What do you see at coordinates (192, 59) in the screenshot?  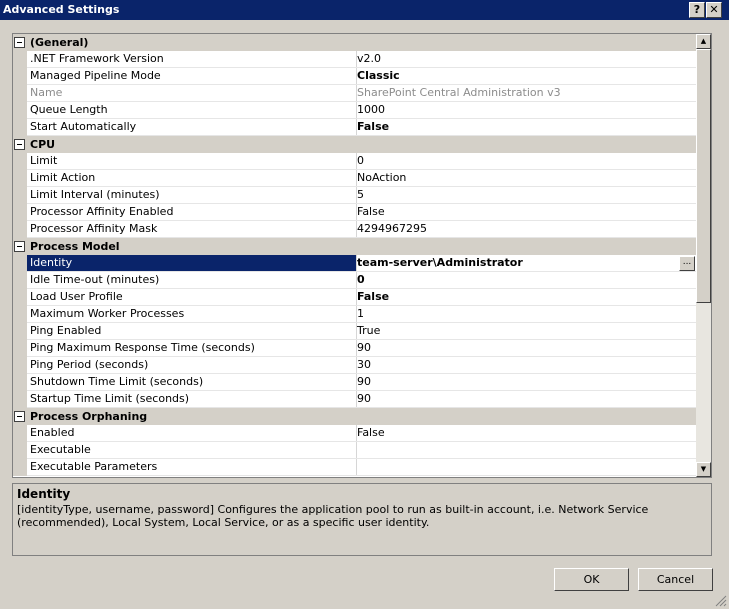 I see `property-name: .NET Framework Version` at bounding box center [192, 59].